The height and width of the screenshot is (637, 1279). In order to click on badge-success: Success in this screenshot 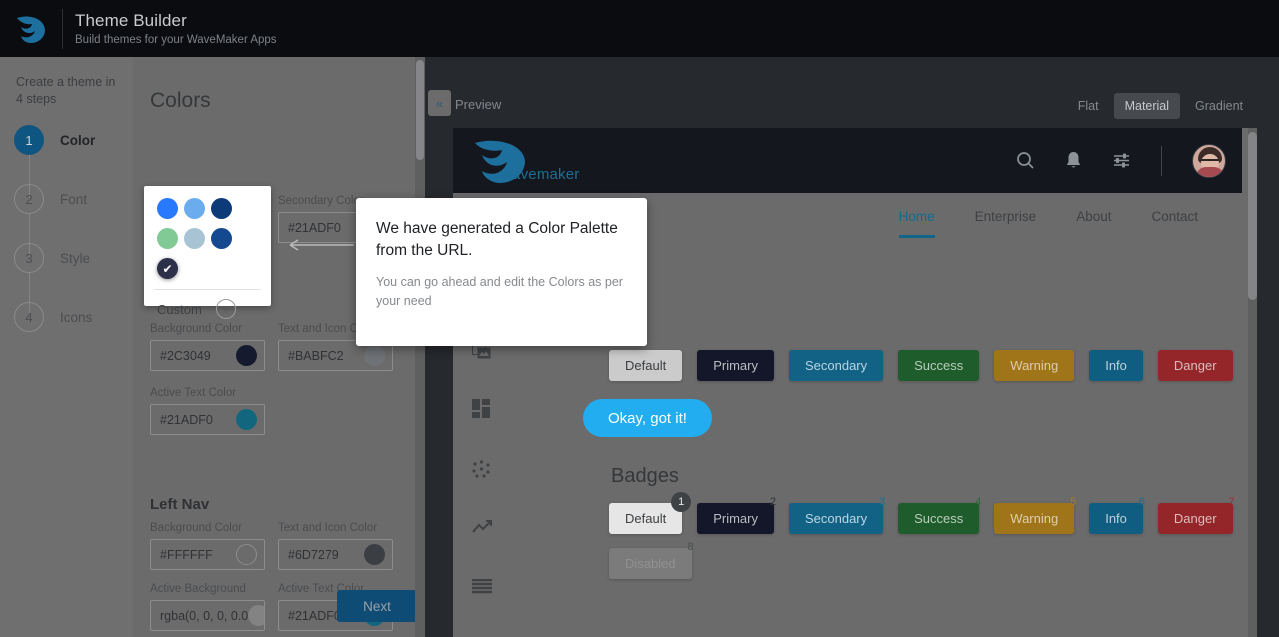, I will do `click(939, 518)`.